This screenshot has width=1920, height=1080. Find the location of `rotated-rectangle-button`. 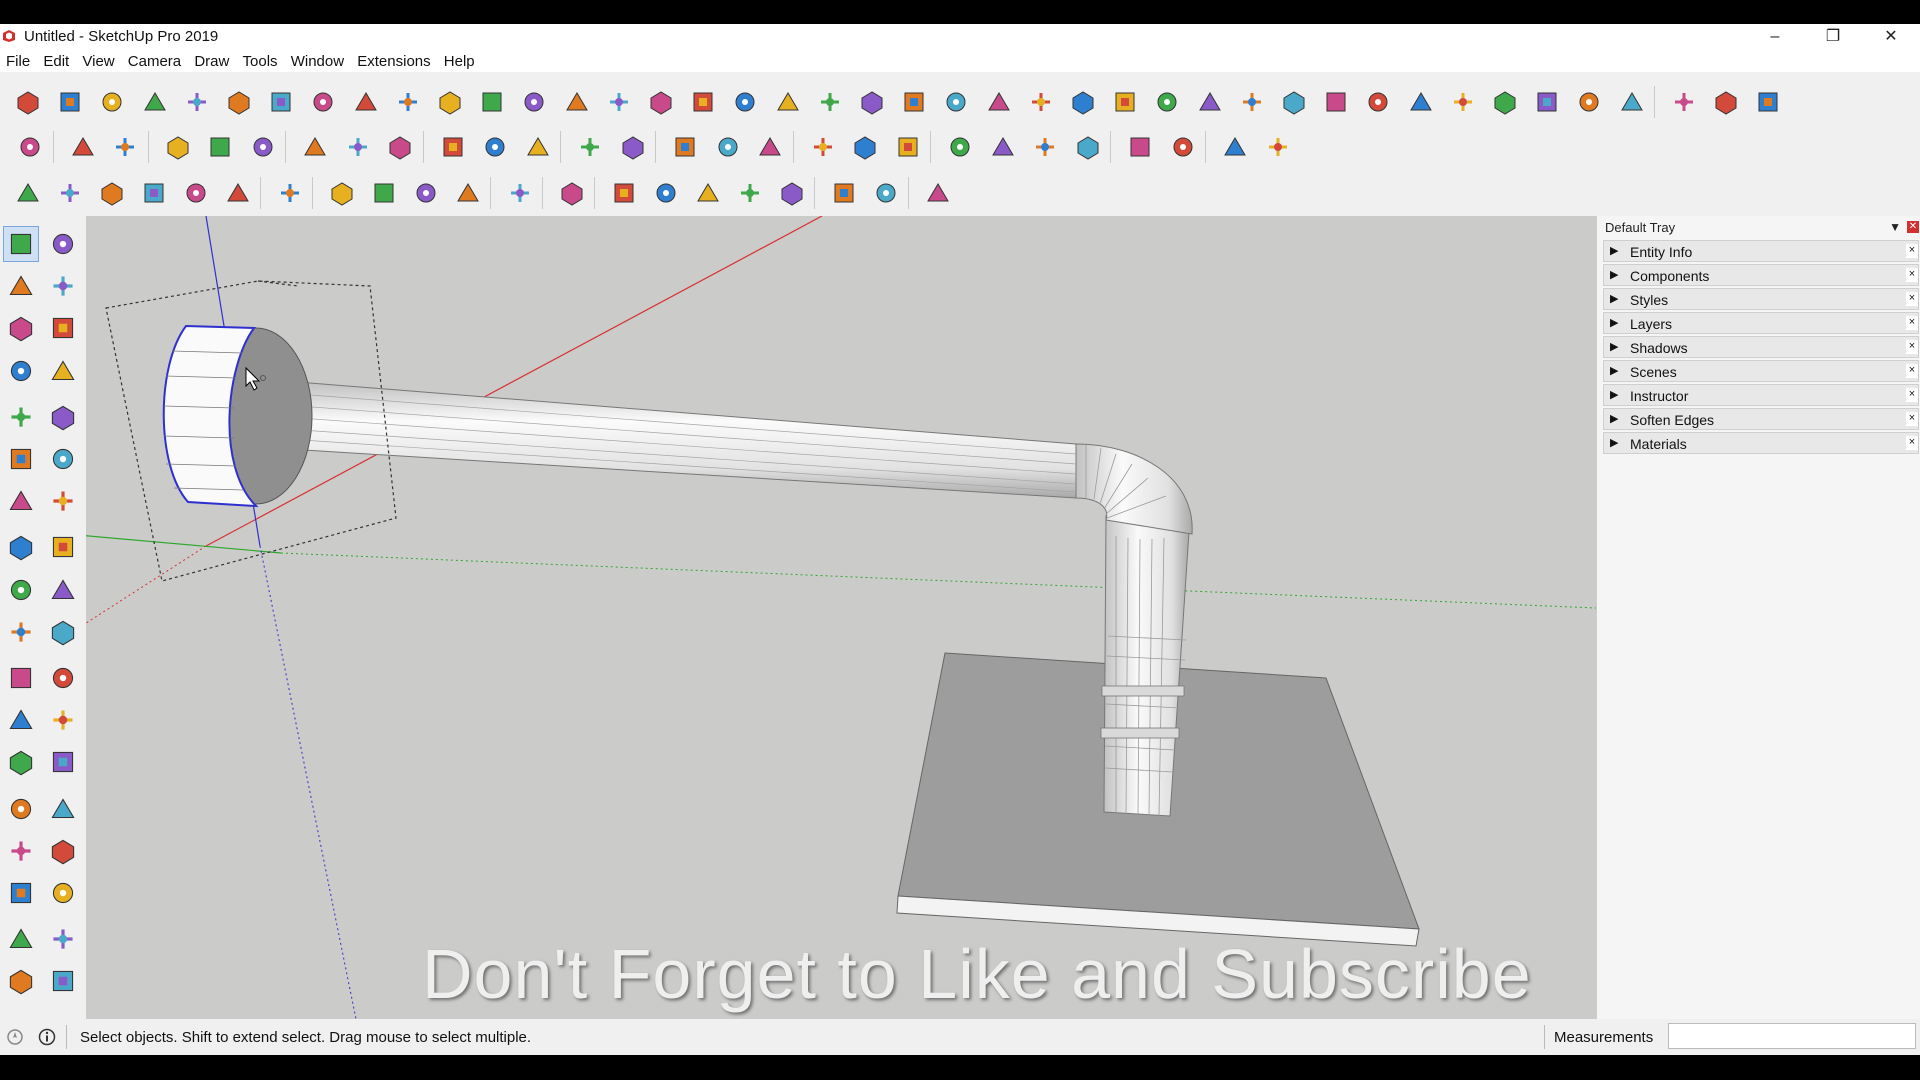

rotated-rectangle-button is located at coordinates (63, 371).